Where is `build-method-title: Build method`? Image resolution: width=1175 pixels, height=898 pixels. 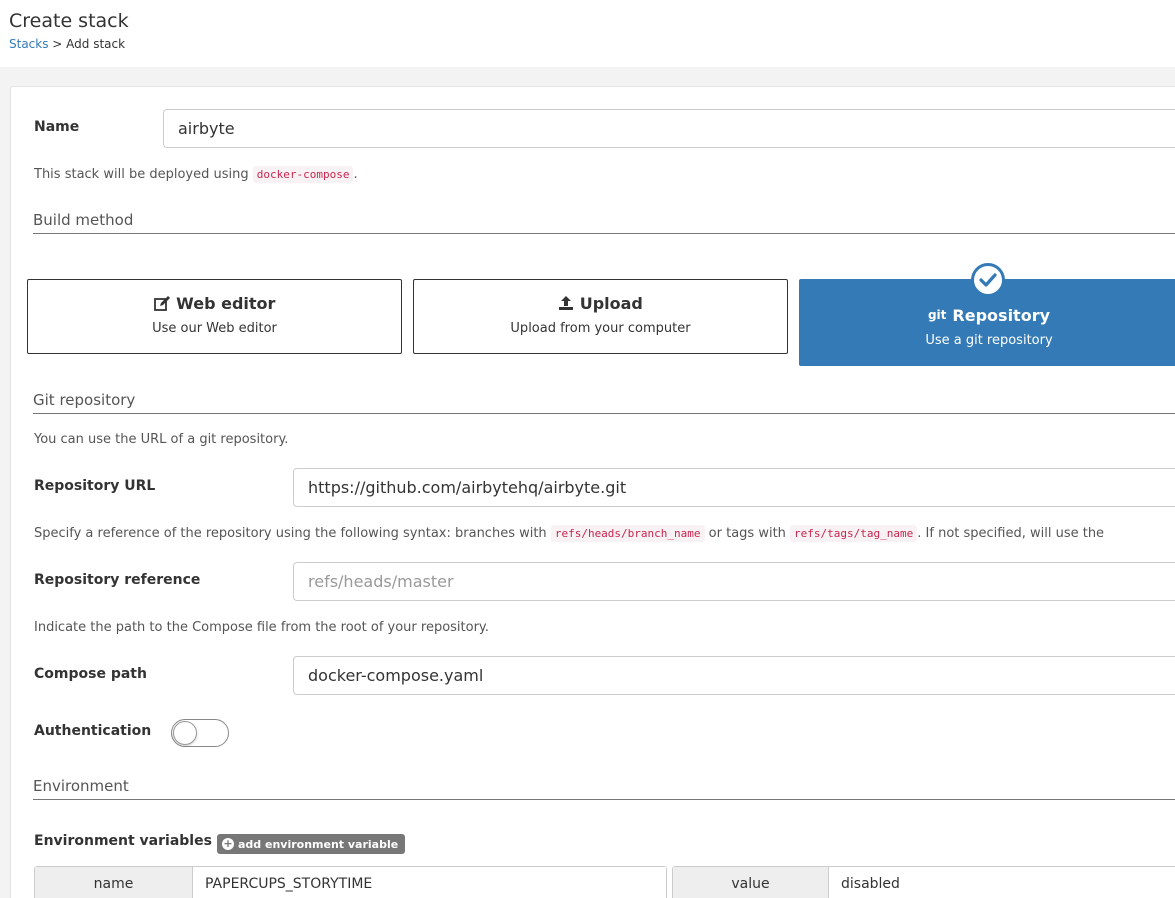
build-method-title: Build method is located at coordinates (604, 222).